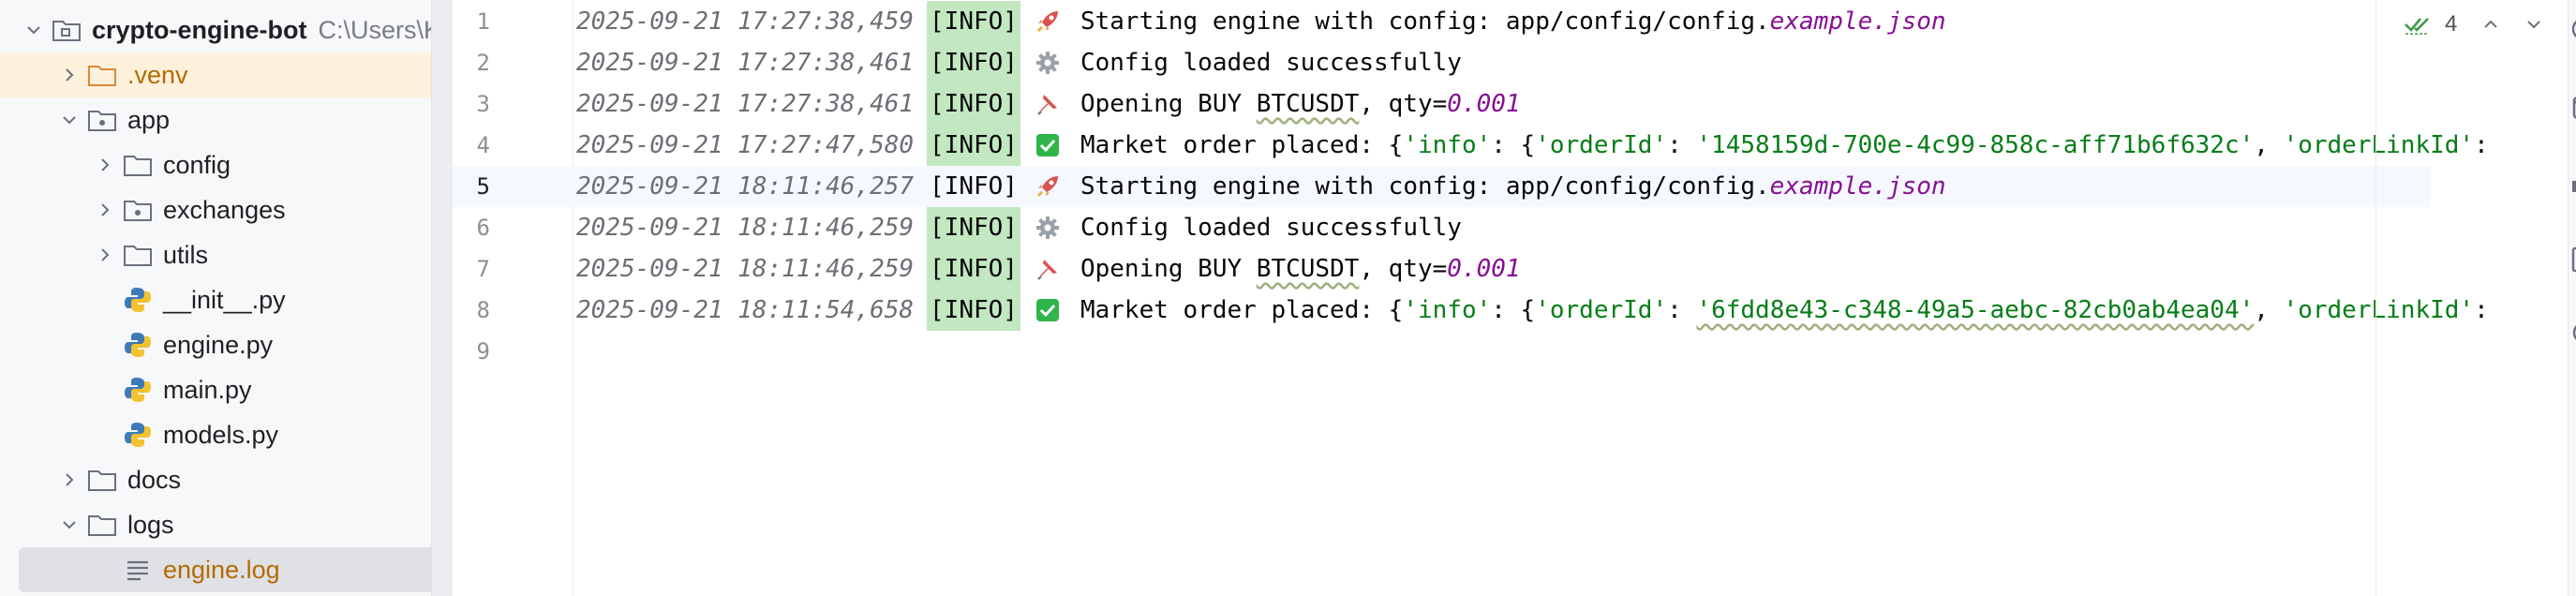  I want to click on tree-item-utils: utils, so click(215, 254).